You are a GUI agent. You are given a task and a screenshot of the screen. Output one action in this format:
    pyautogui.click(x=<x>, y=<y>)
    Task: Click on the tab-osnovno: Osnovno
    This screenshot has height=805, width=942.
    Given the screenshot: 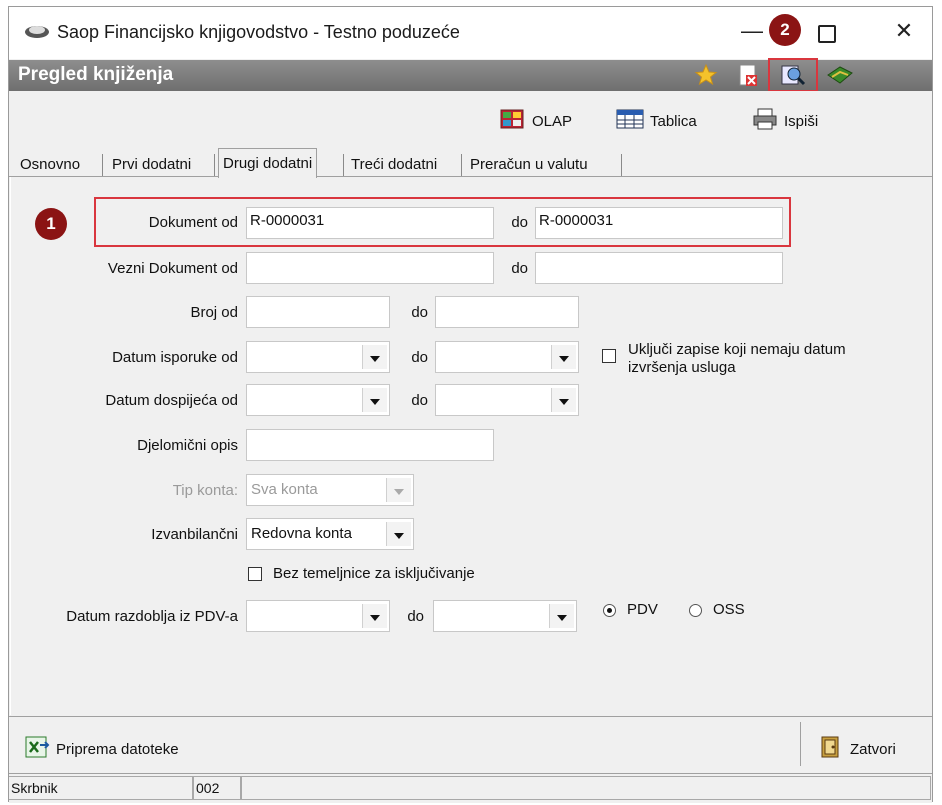 What is the action you would take?
    pyautogui.click(x=50, y=164)
    